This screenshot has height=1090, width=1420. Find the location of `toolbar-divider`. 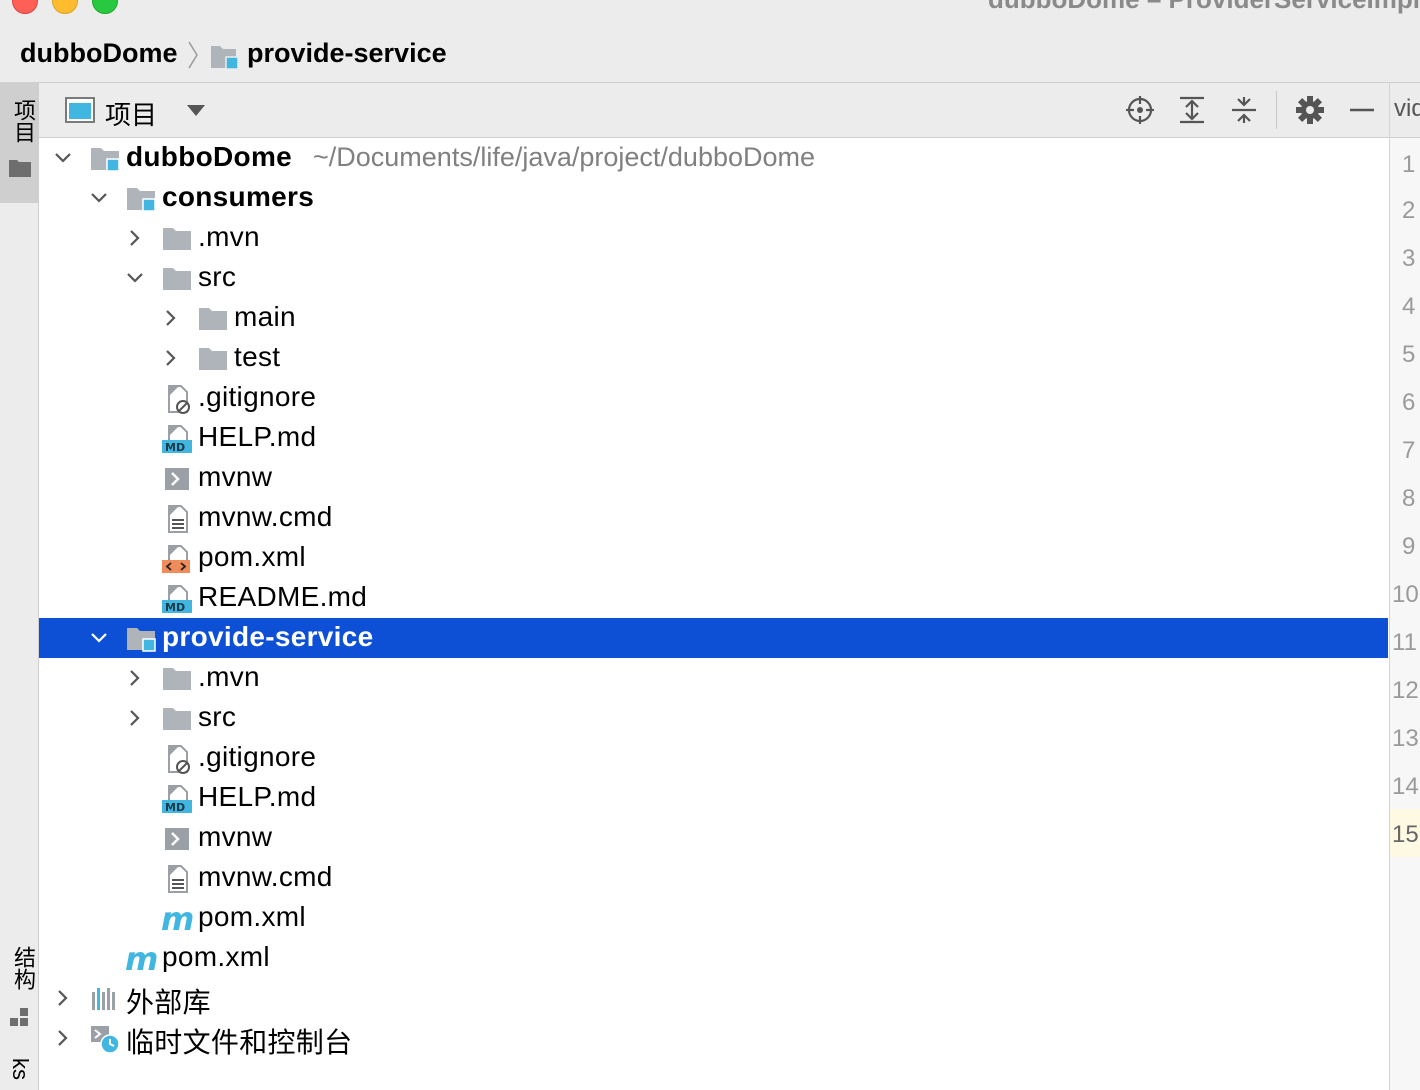

toolbar-divider is located at coordinates (1276, 110).